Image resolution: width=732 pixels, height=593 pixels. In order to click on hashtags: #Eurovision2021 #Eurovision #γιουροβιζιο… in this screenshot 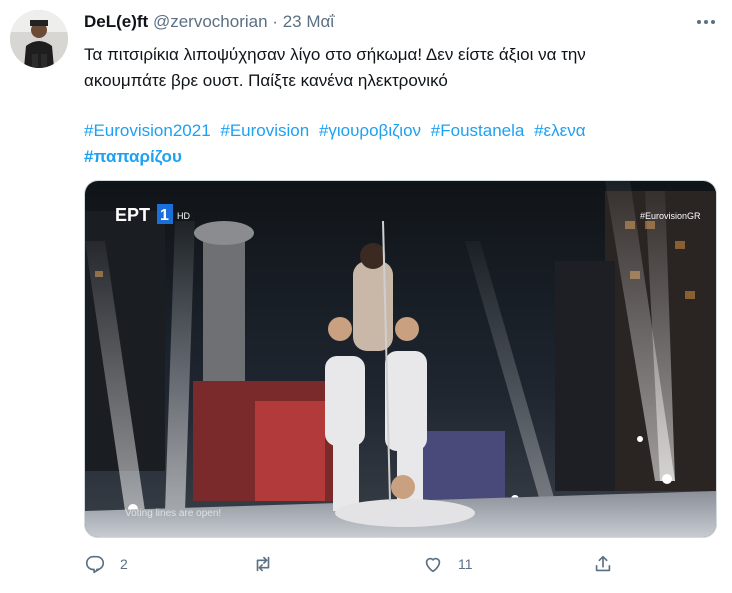, I will do `click(394, 144)`.